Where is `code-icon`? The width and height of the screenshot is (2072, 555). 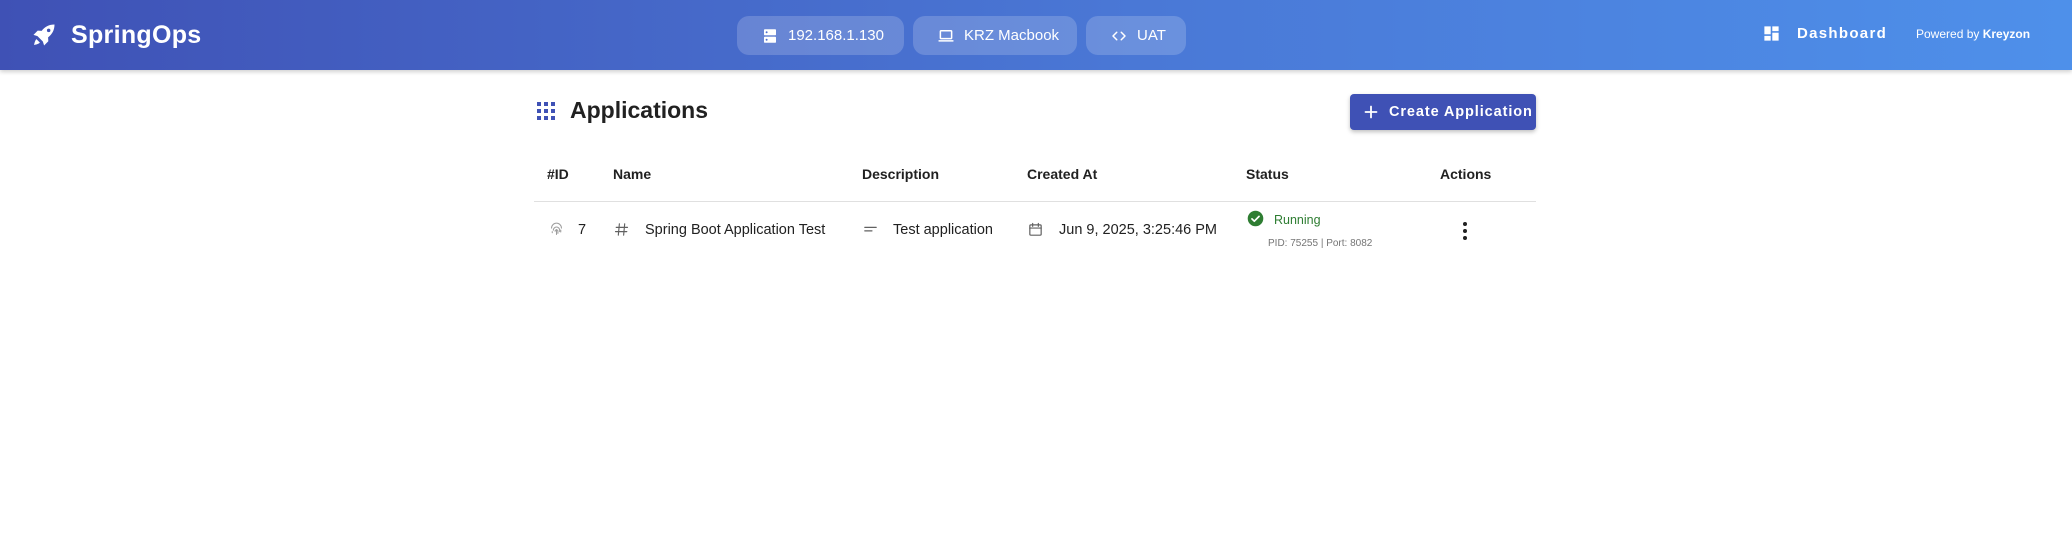
code-icon is located at coordinates (1119, 35).